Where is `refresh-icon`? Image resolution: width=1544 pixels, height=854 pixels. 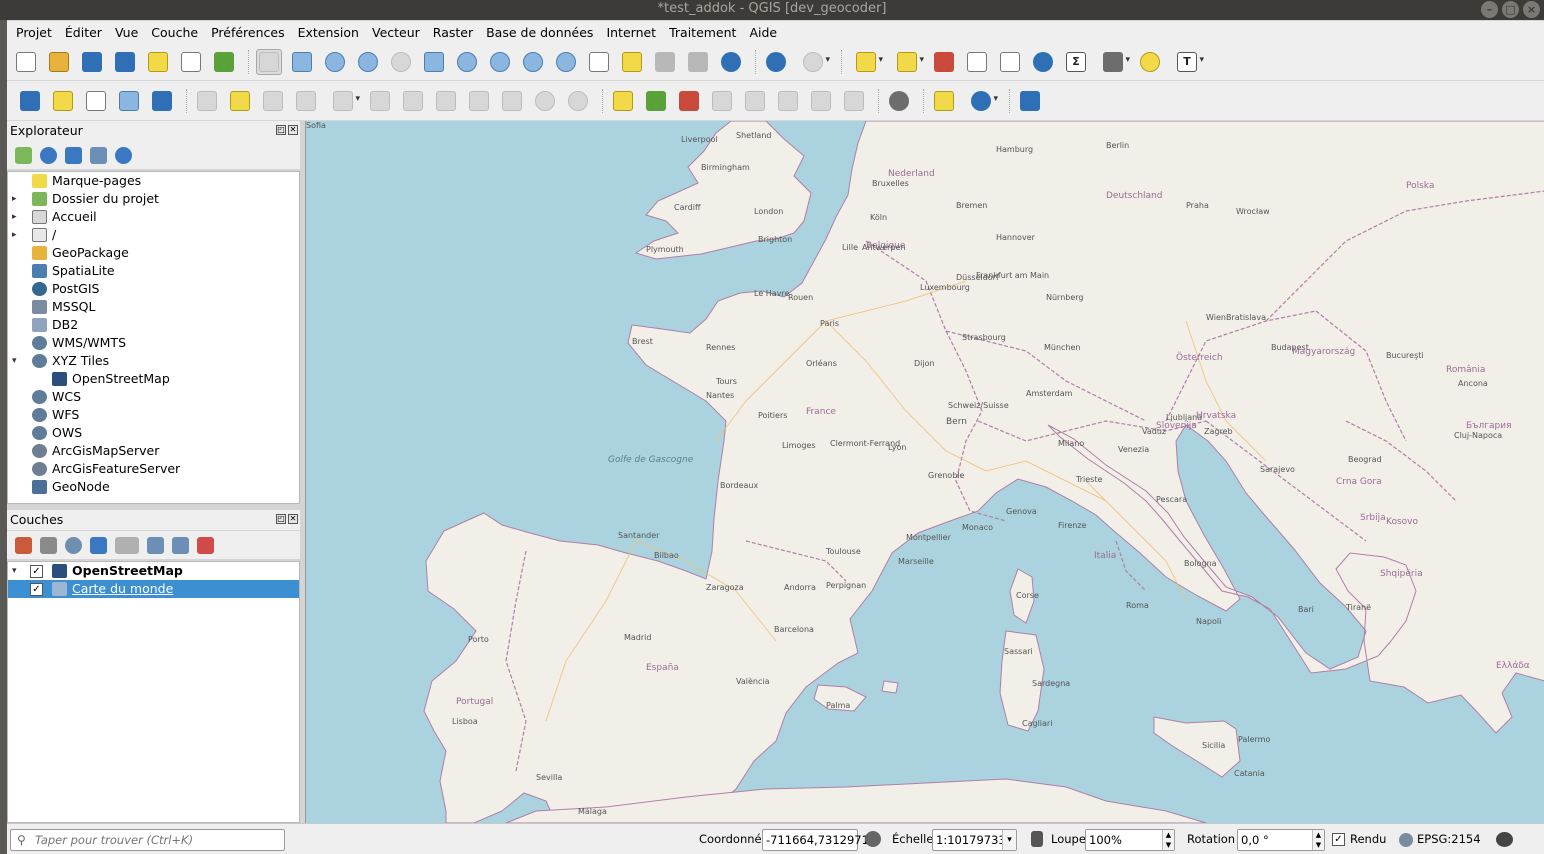
refresh-icon is located at coordinates (48, 155).